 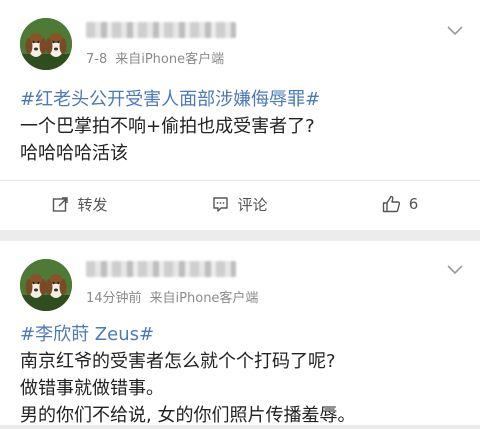 I want to click on post-line: 一个巴掌拍不响+偷拍也成受害者了?, so click(x=167, y=126).